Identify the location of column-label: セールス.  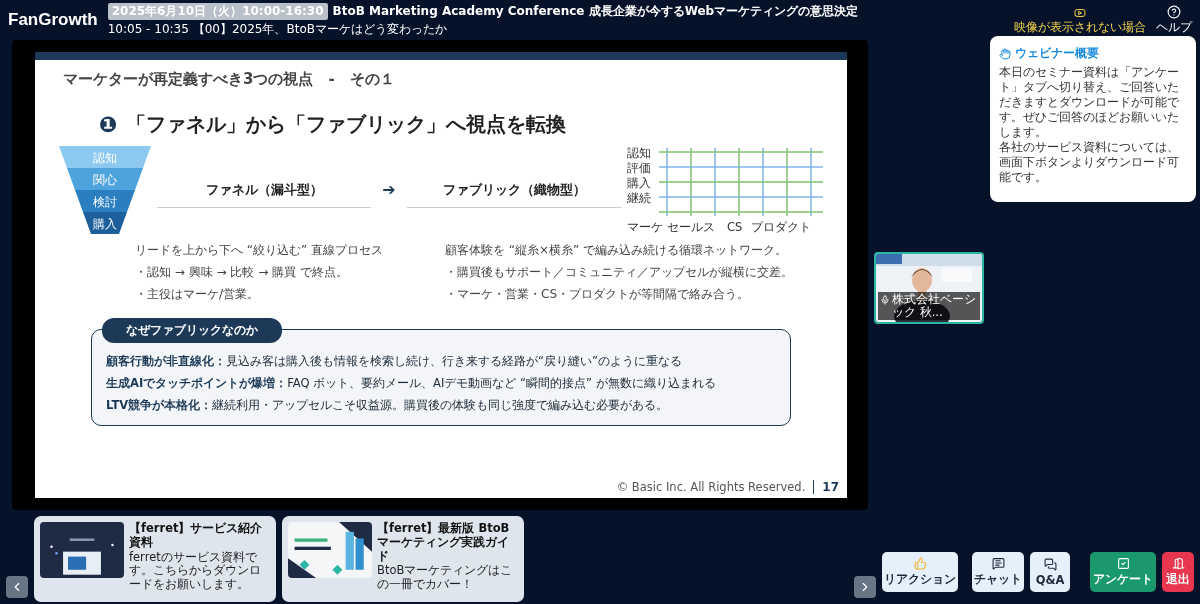
(691, 227).